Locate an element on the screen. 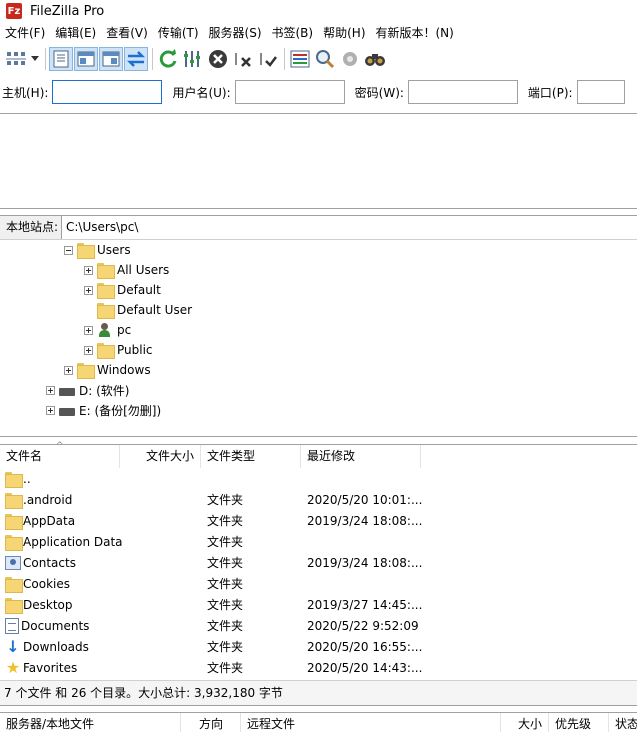 This screenshot has width=637, height=732. site-manager-icon is located at coordinates (16, 59).